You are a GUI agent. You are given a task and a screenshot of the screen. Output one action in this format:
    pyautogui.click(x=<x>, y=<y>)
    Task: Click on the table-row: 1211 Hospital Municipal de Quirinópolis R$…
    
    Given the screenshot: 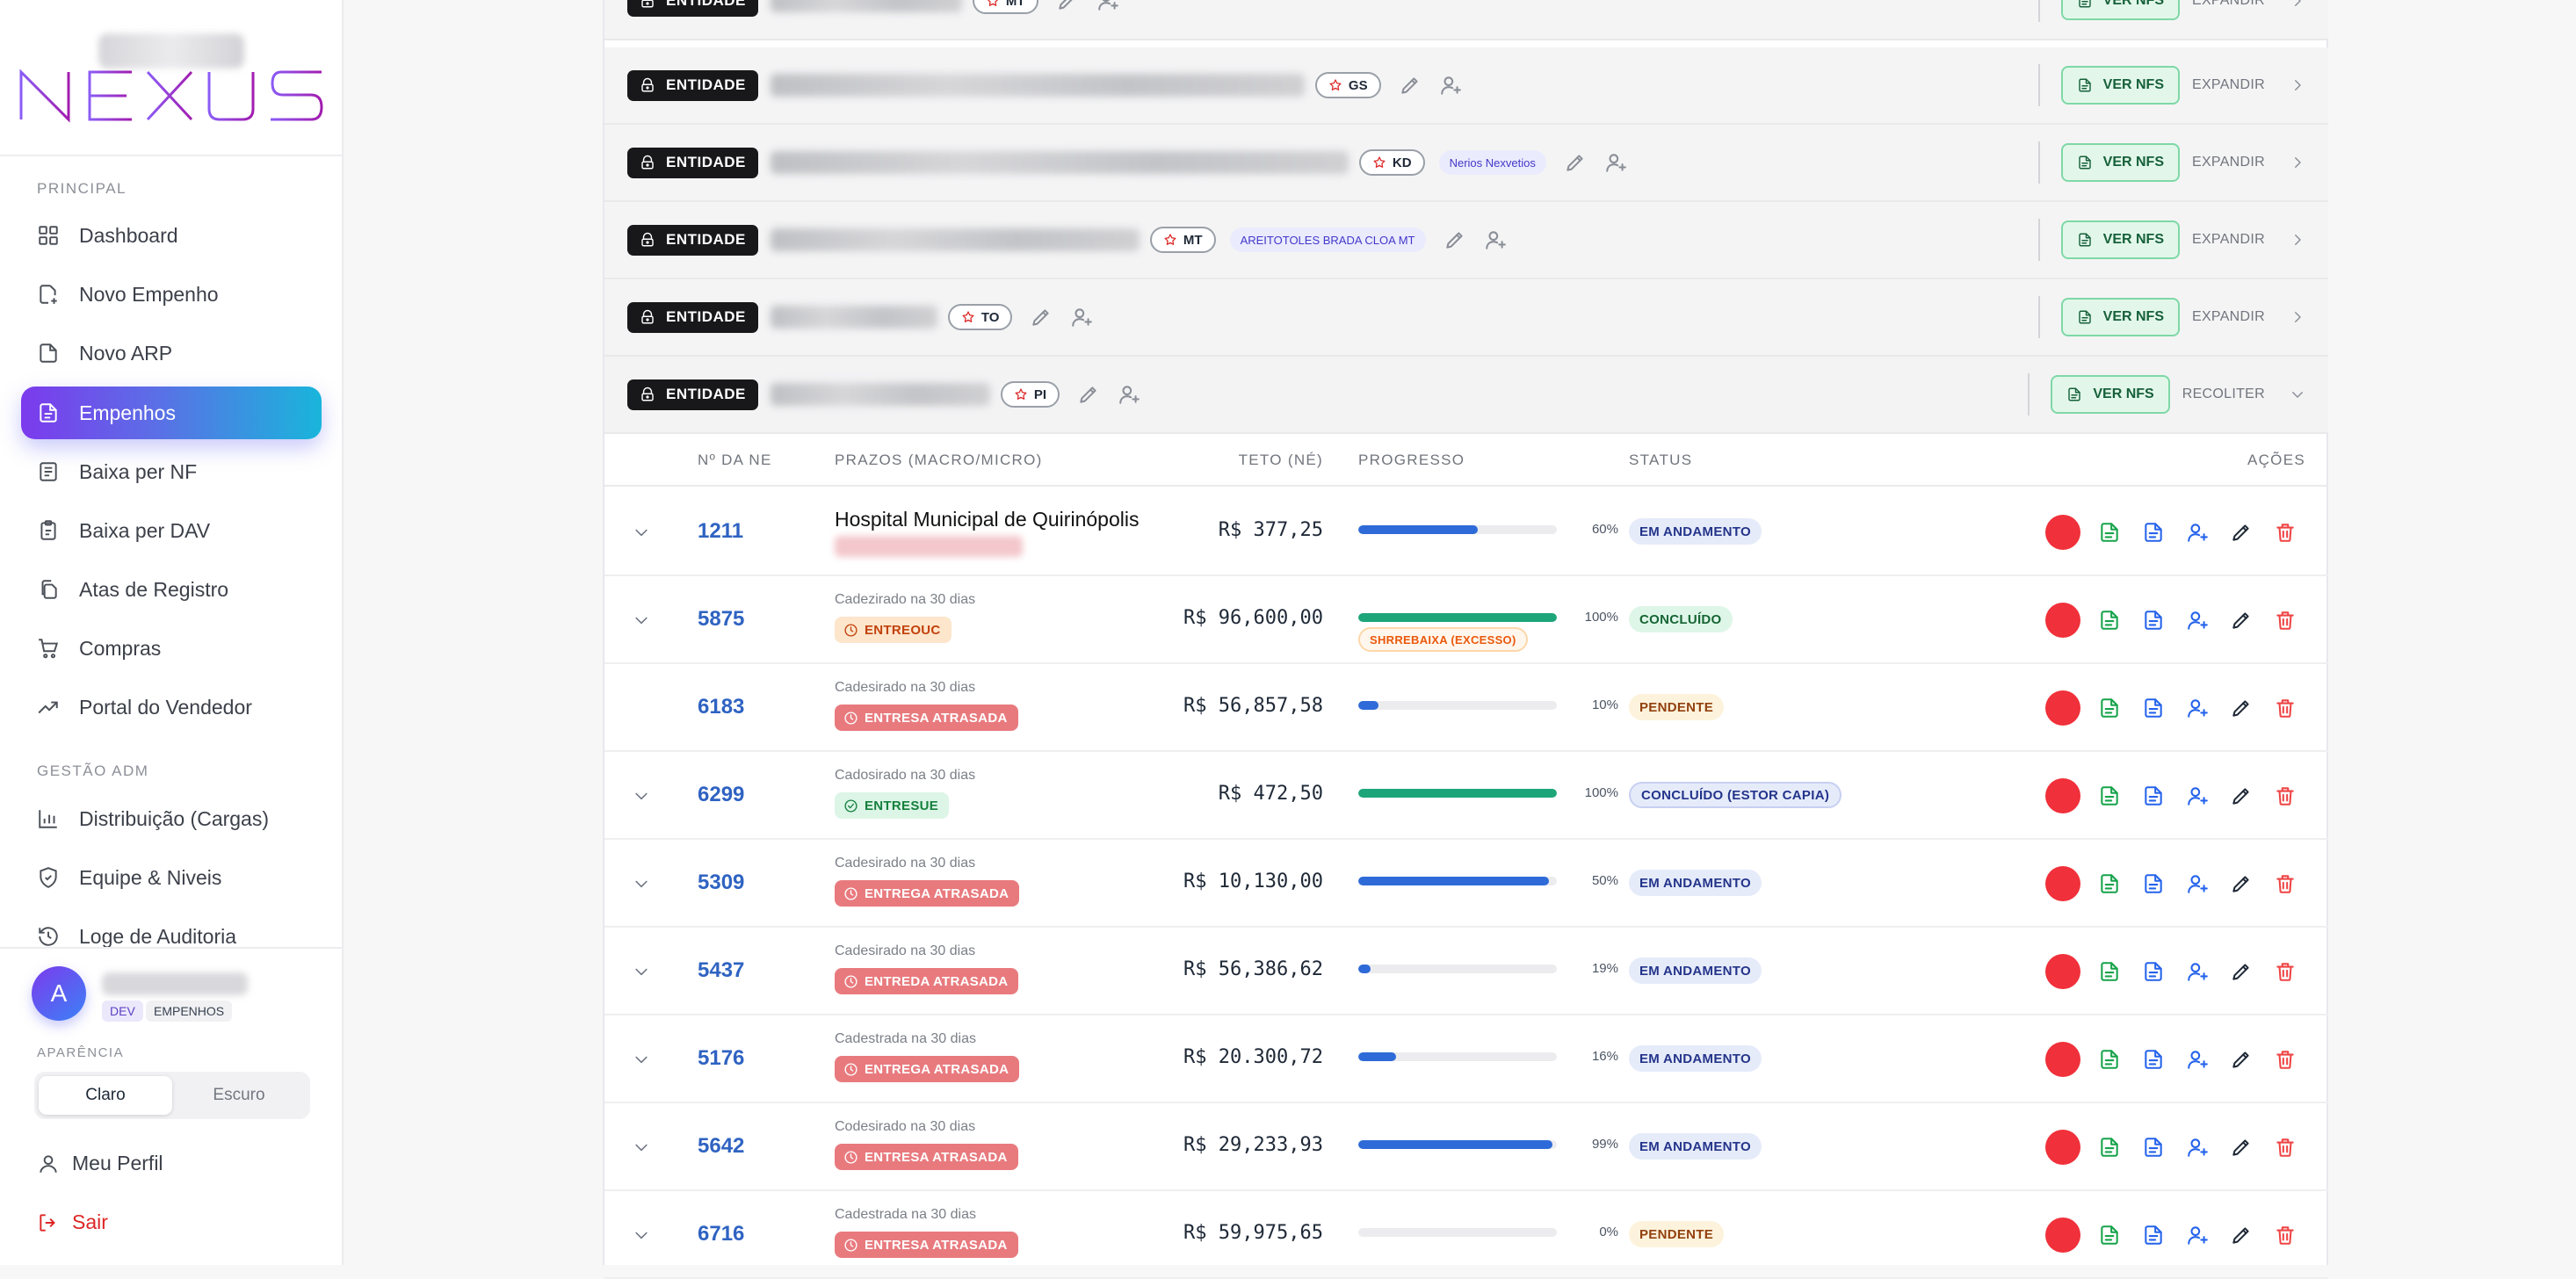 What is the action you would take?
    pyautogui.click(x=1466, y=532)
    